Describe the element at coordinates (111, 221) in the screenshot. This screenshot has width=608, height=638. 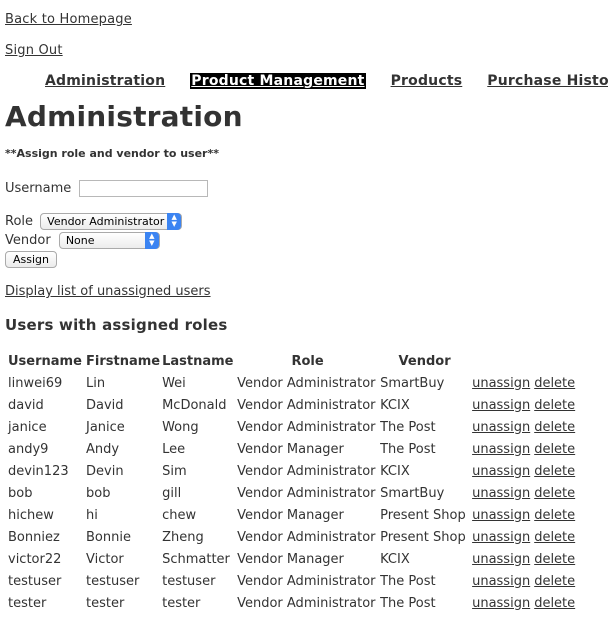
I see `role-select: Vendor Administrator ▲ ▼` at that location.